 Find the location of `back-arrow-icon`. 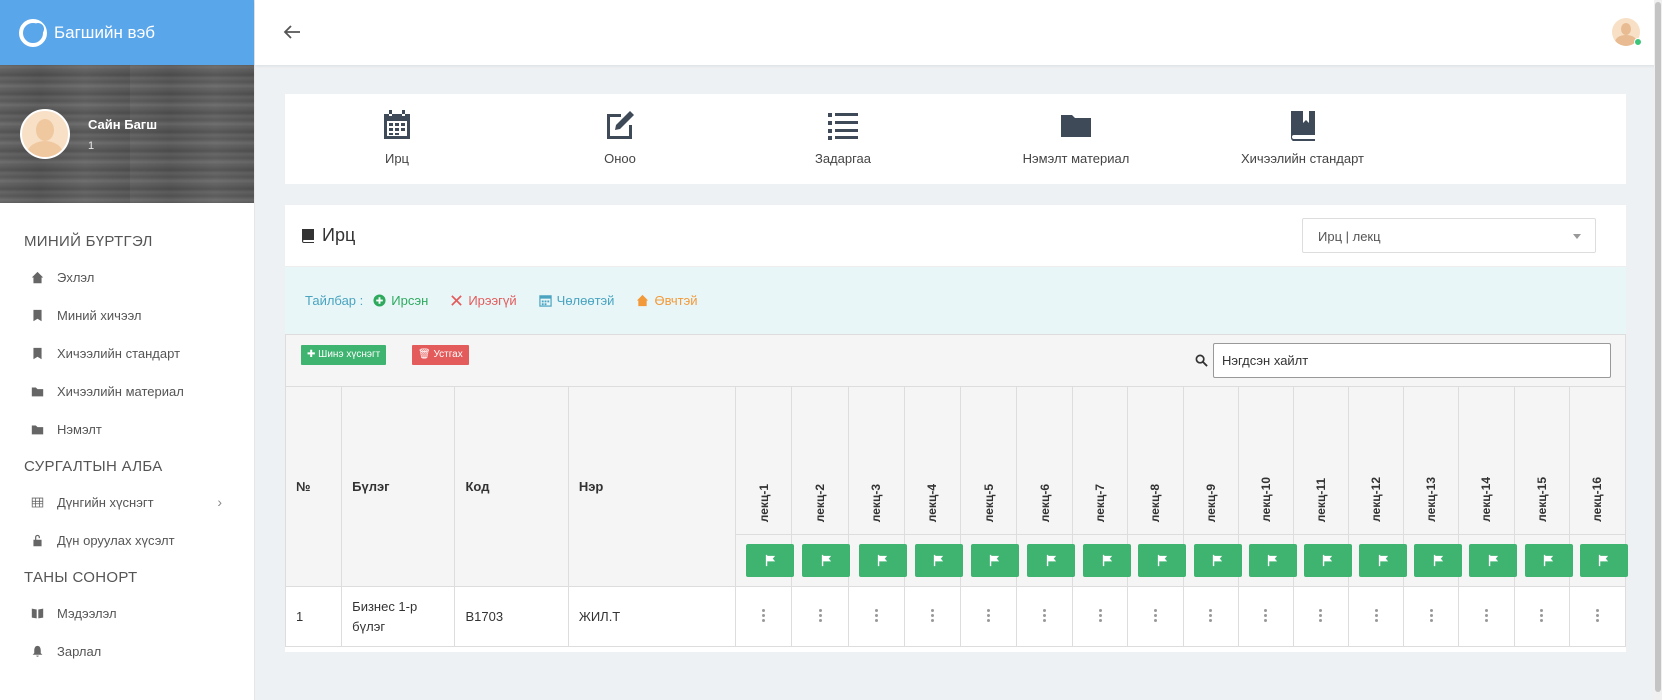

back-arrow-icon is located at coordinates (292, 32).